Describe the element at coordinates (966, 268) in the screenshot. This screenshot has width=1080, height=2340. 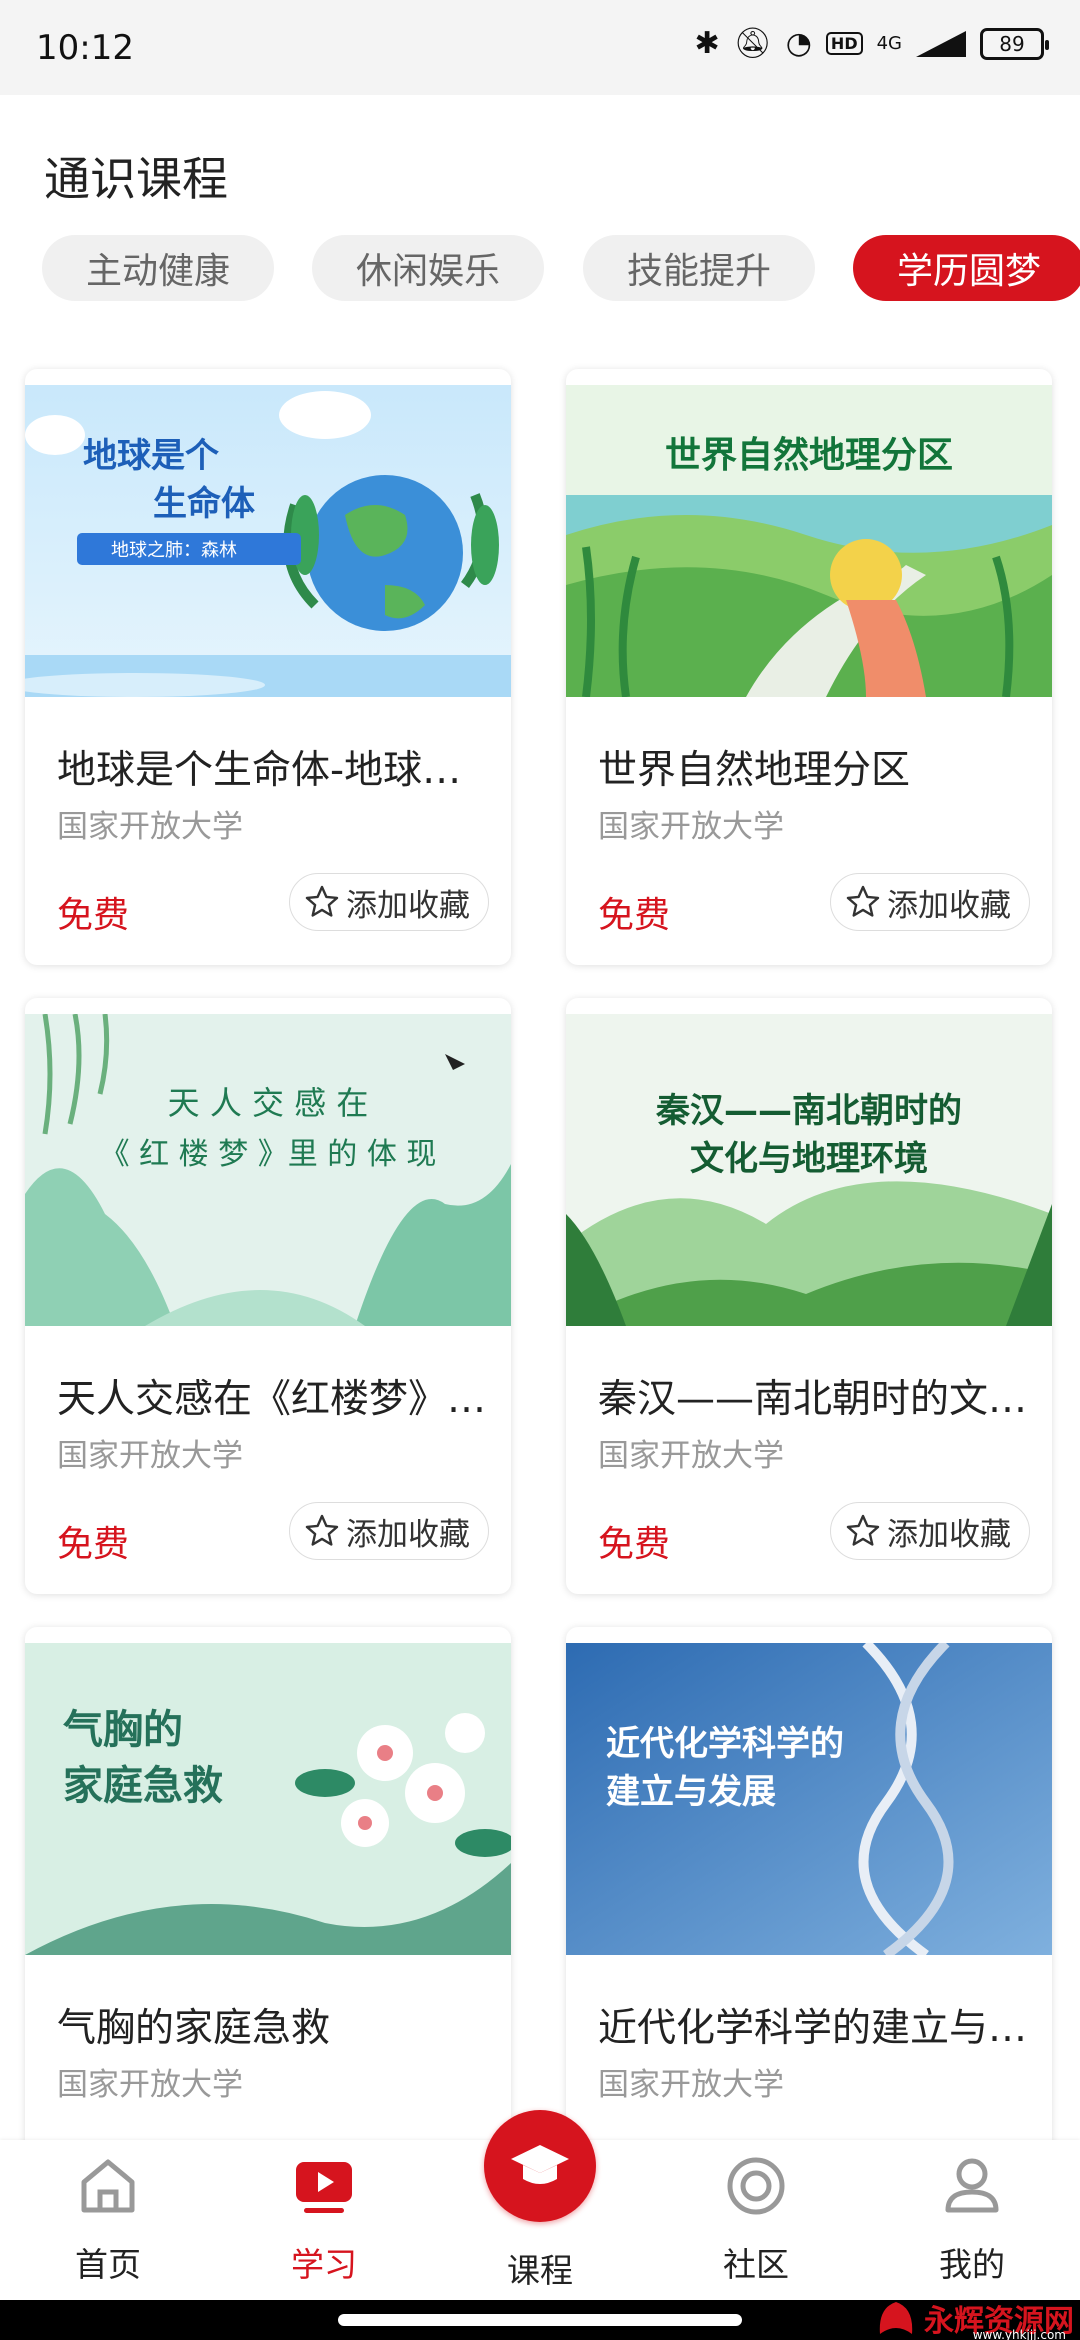
I see `tab-degree: 学历圆梦` at that location.